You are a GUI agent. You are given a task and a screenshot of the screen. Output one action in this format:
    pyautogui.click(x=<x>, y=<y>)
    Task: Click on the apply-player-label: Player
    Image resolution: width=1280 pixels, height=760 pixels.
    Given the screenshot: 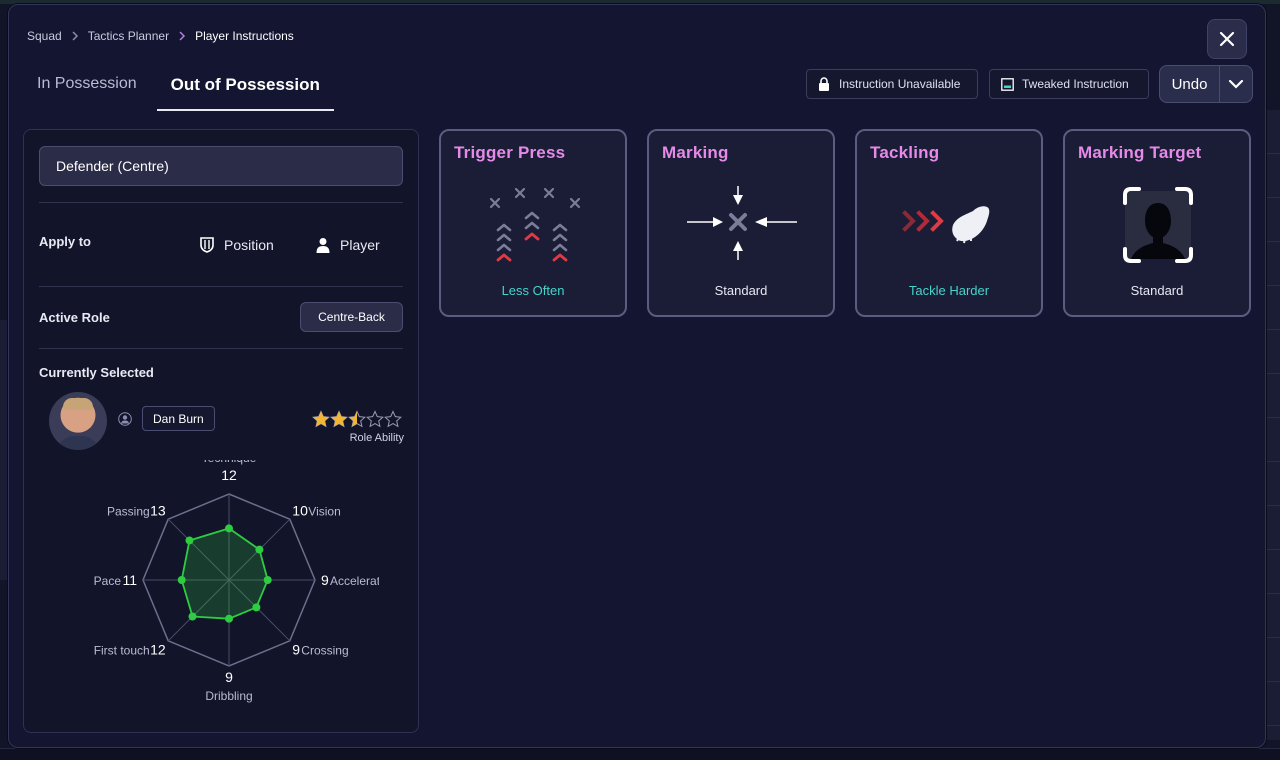 What is the action you would take?
    pyautogui.click(x=360, y=245)
    